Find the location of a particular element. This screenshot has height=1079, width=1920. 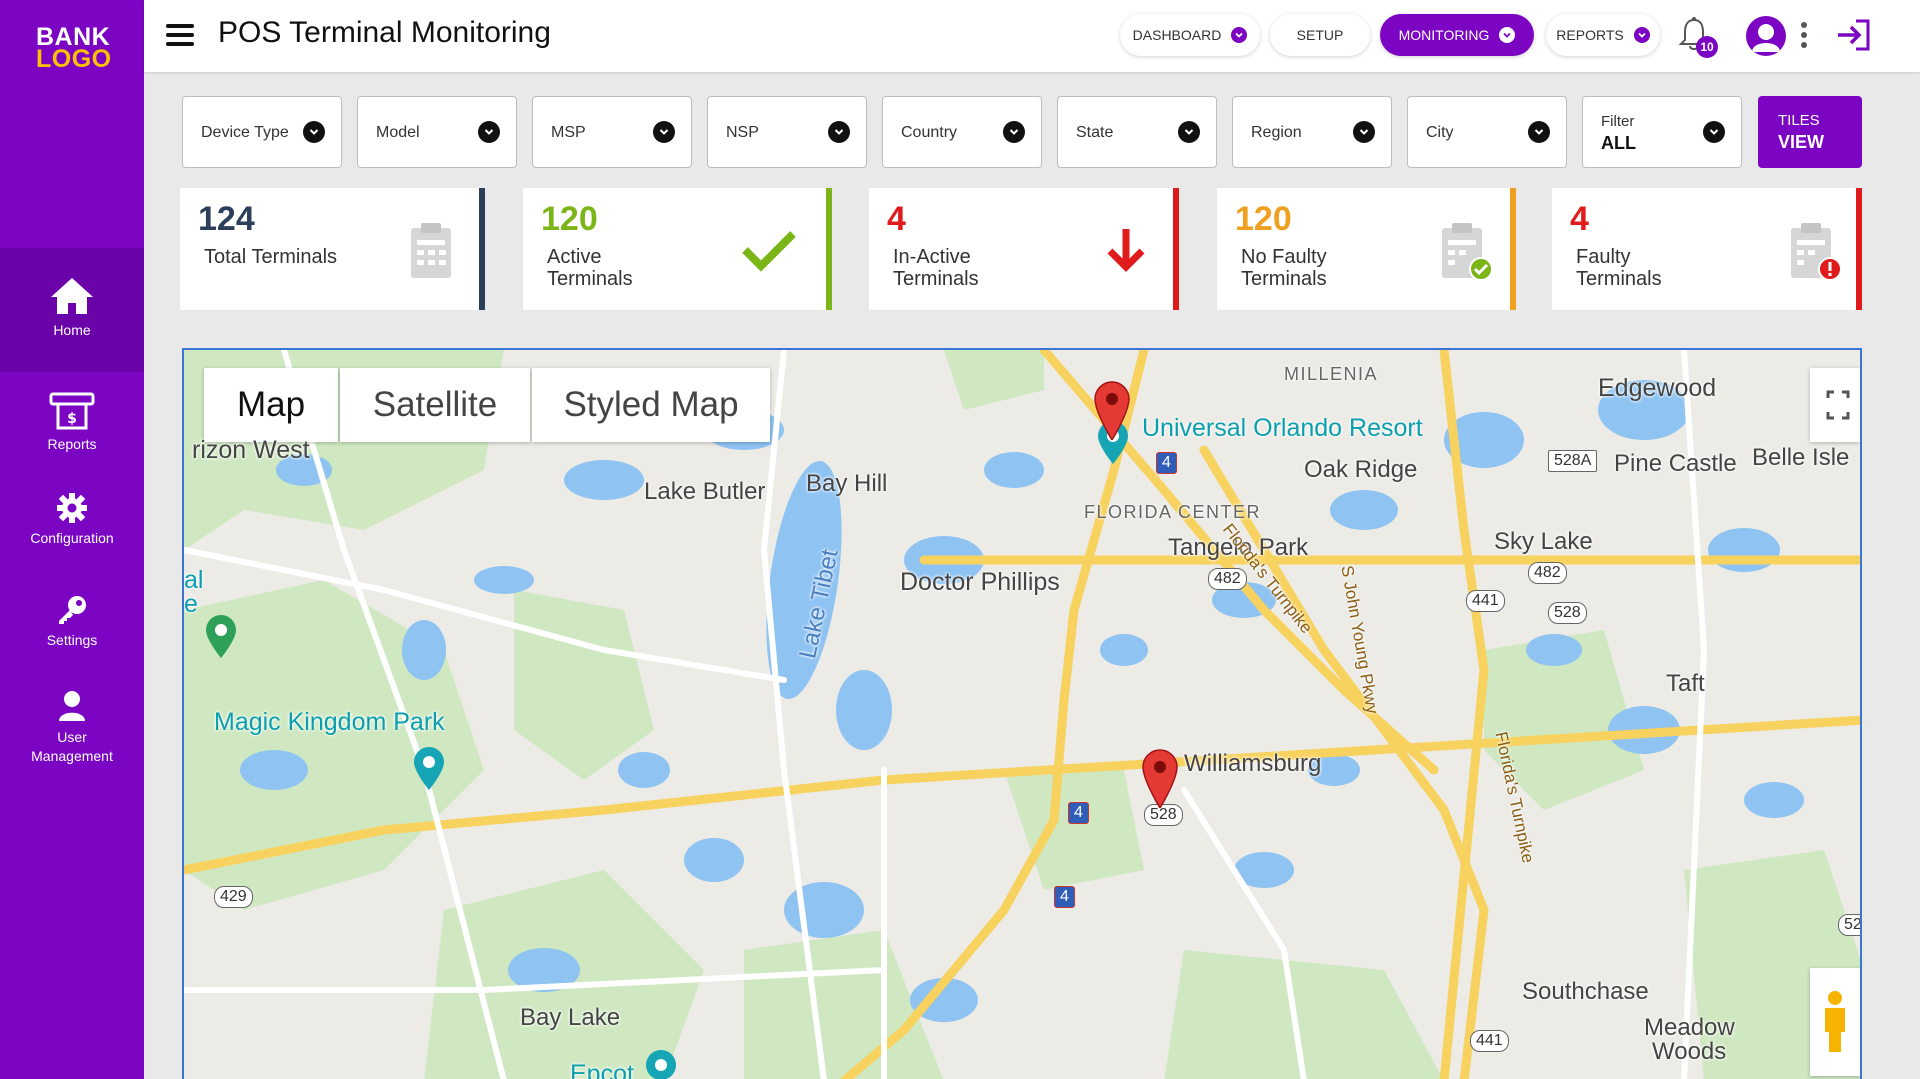

gear-icon is located at coordinates (72, 508).